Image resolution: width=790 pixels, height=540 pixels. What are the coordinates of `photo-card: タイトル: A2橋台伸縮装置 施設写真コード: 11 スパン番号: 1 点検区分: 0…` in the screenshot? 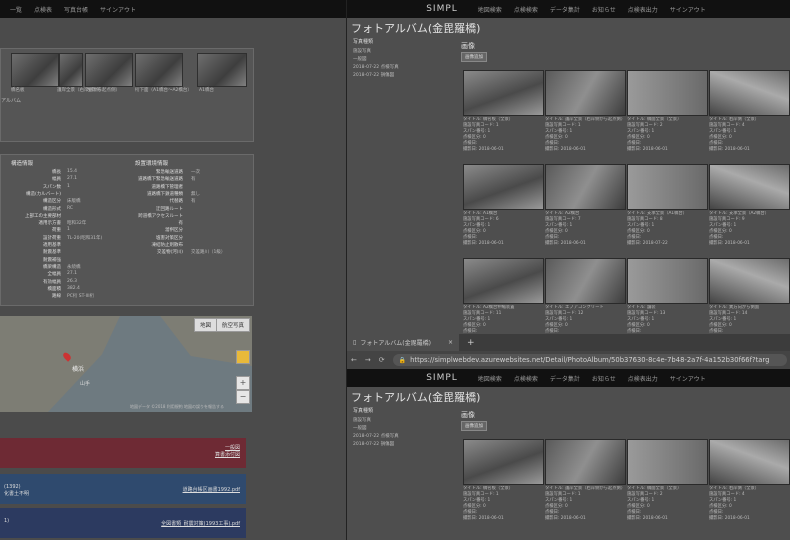 It's located at (503, 296).